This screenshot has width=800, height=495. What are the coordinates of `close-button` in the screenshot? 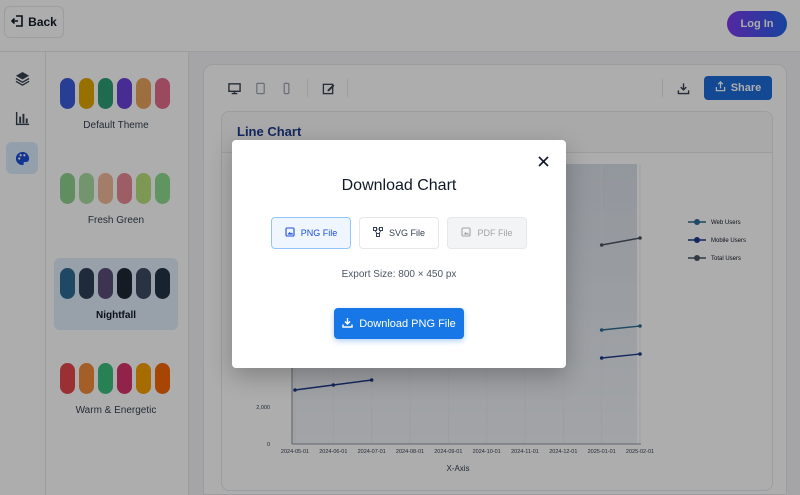 It's located at (543, 163).